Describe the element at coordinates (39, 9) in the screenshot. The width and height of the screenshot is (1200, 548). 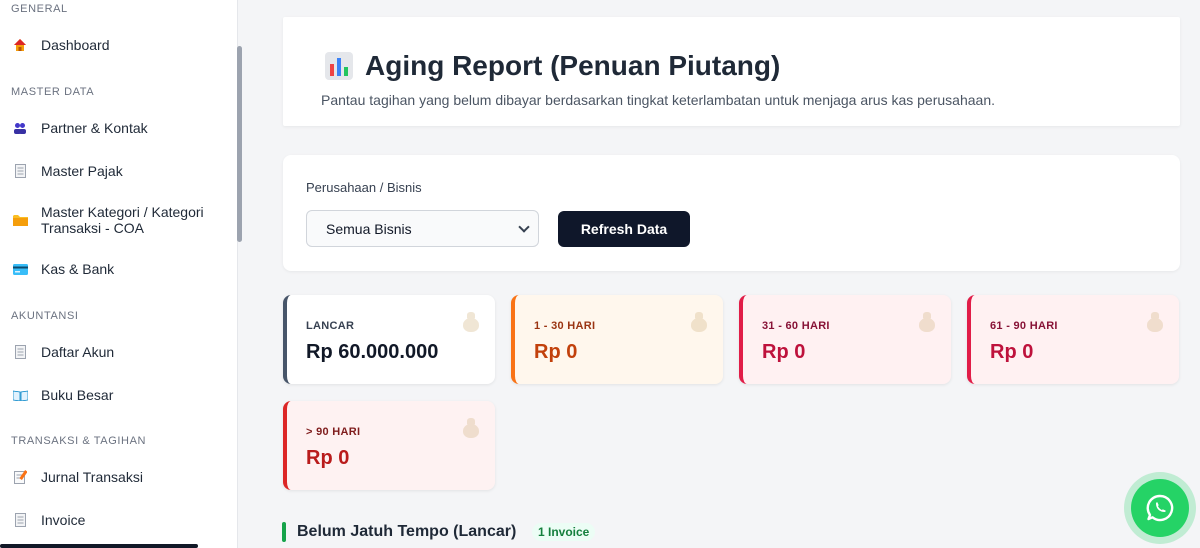
I see `sidebar-section-general: GENERAL` at that location.